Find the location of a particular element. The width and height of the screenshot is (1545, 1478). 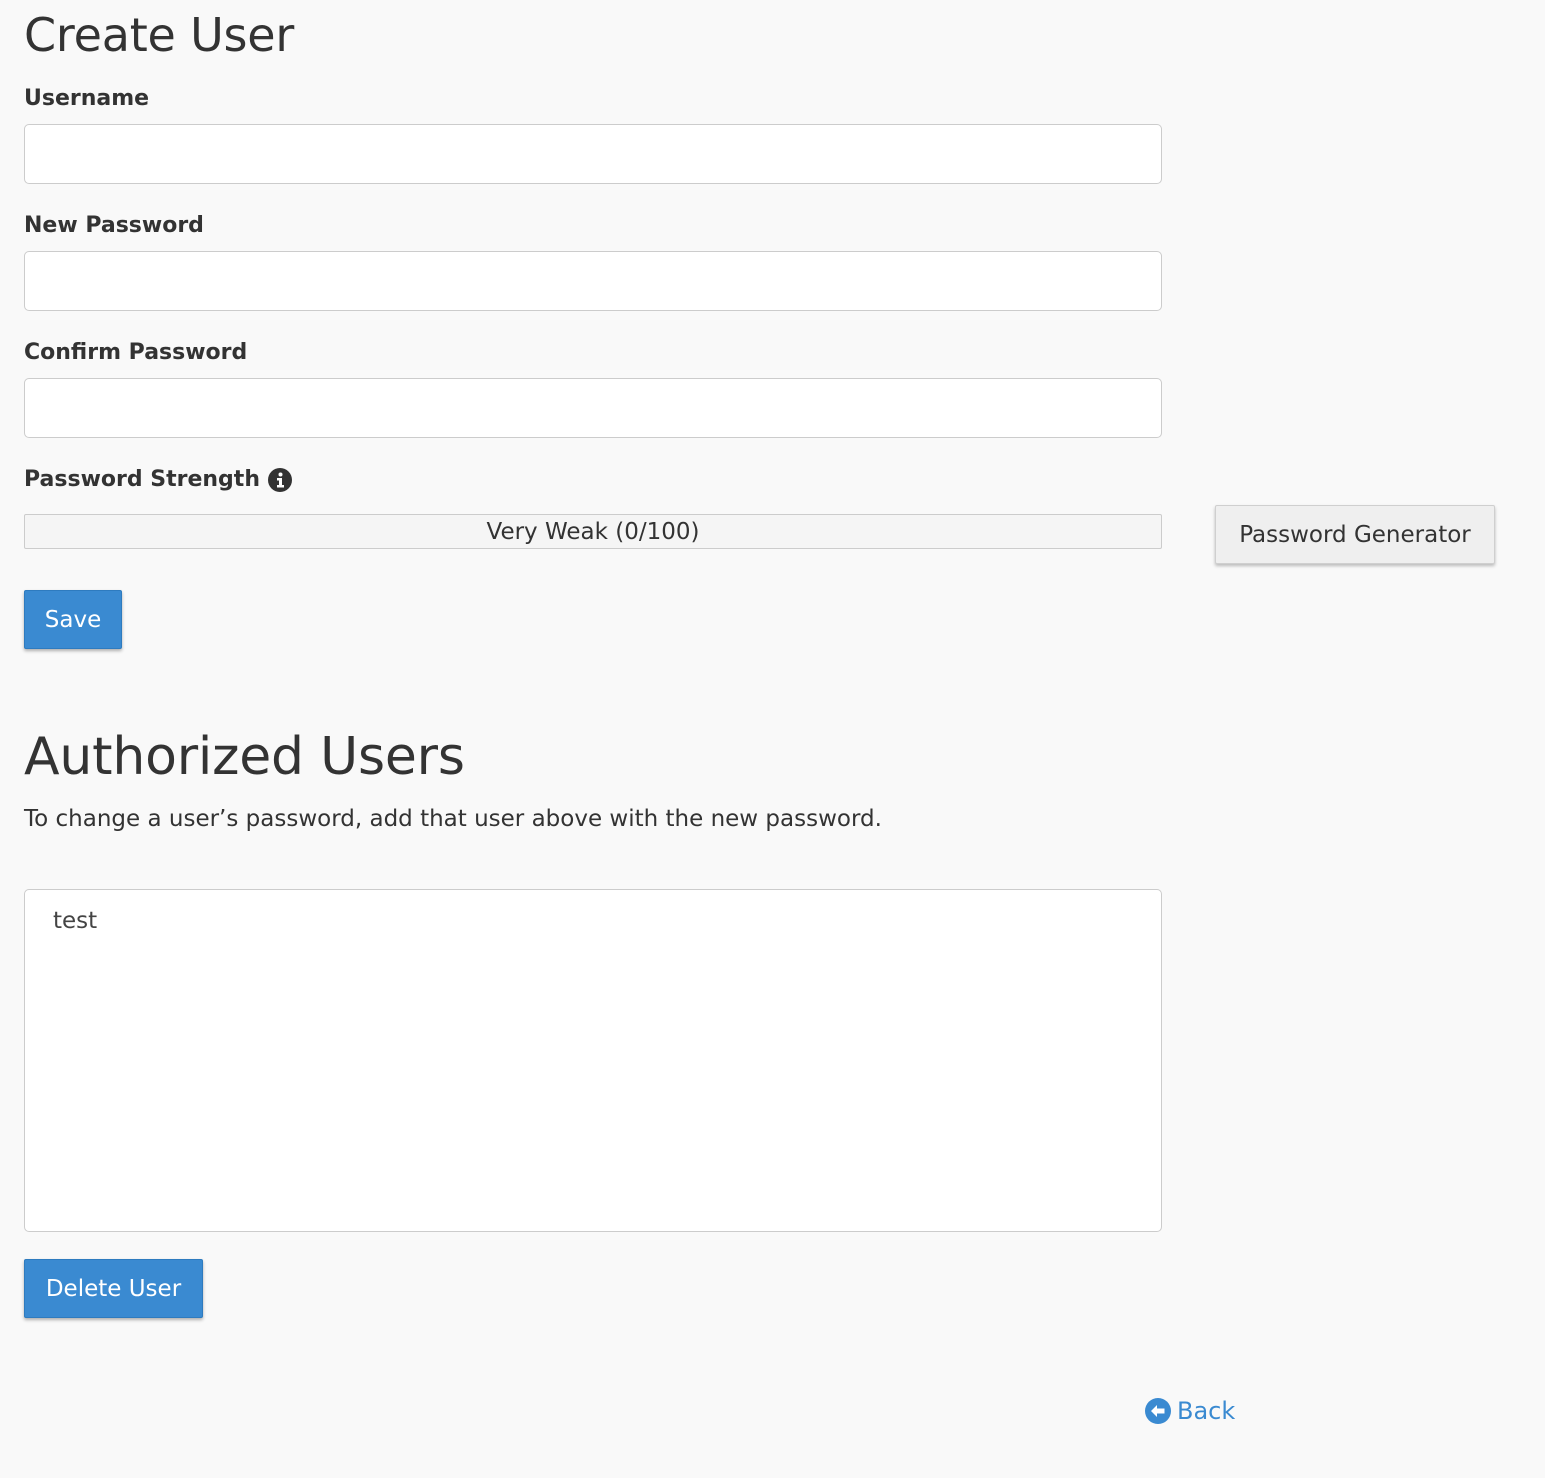

password-generator-button: Password Generator is located at coordinates (1355, 534).